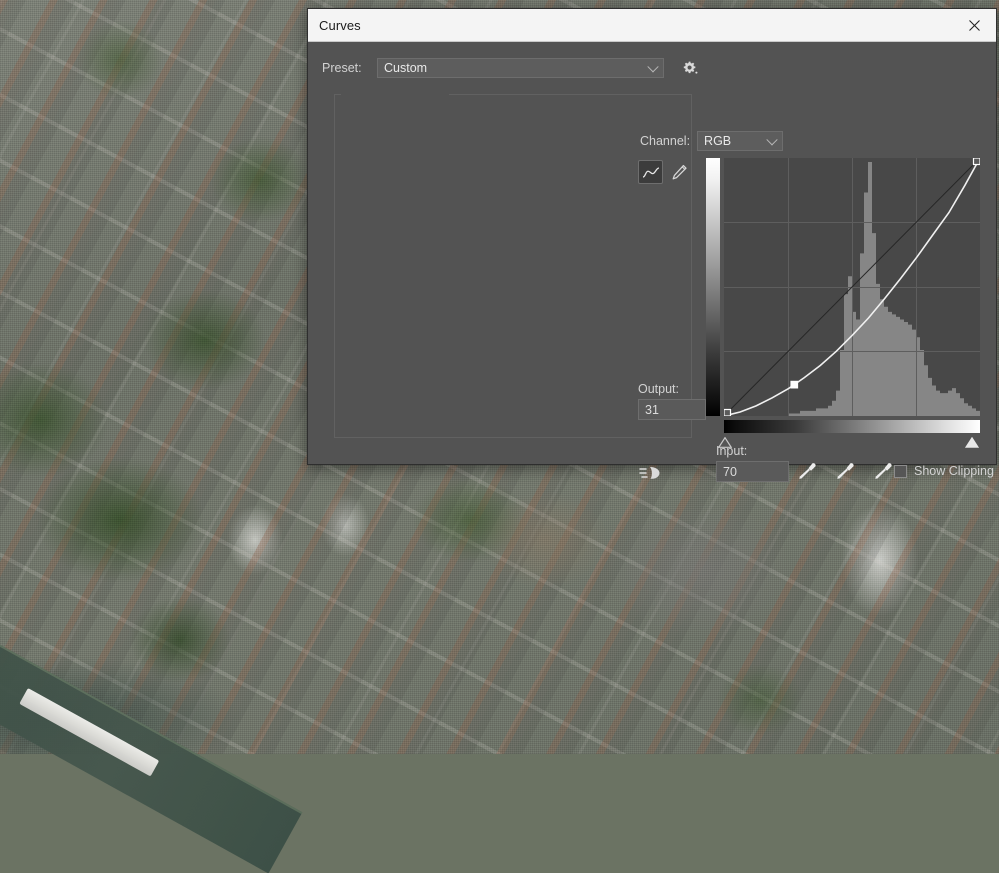 Image resolution: width=999 pixels, height=873 pixels. I want to click on set-white-point-eyedropper, so click(883, 471).